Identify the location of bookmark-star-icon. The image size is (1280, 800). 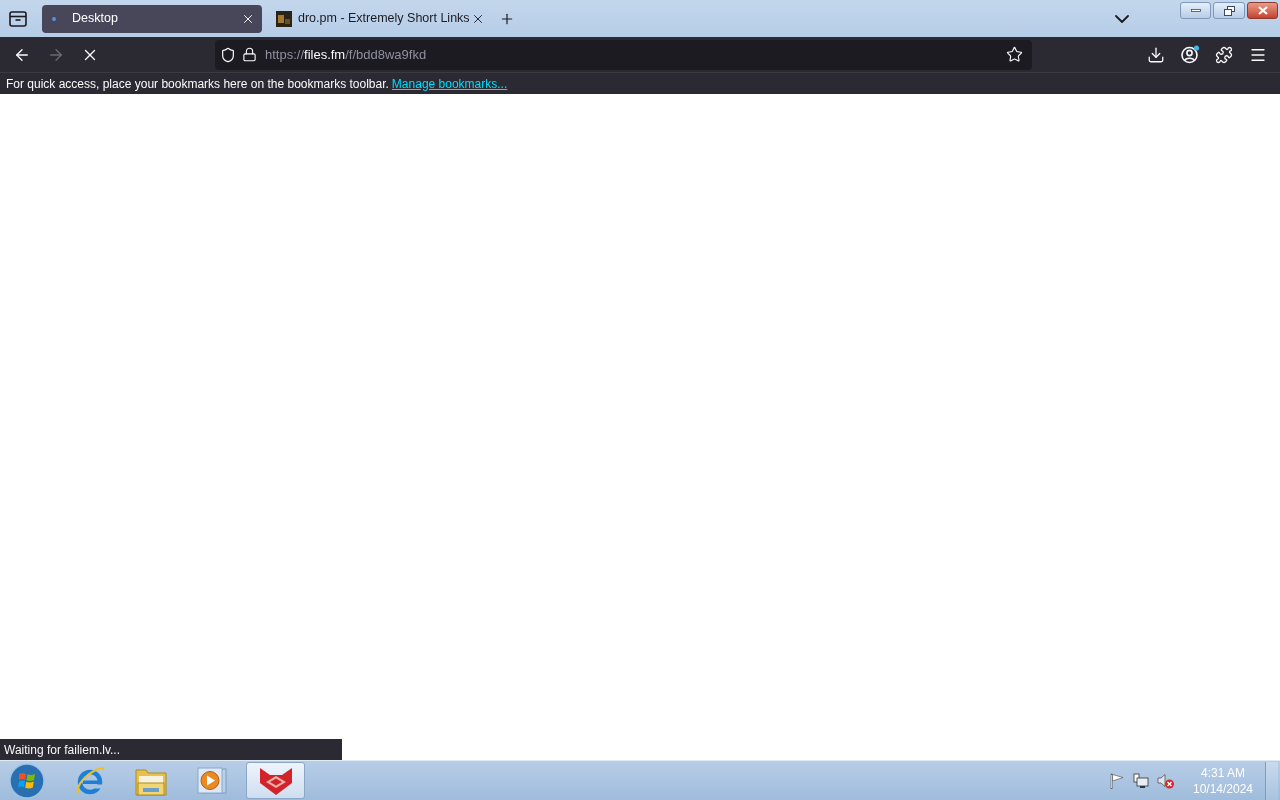
(1014, 54).